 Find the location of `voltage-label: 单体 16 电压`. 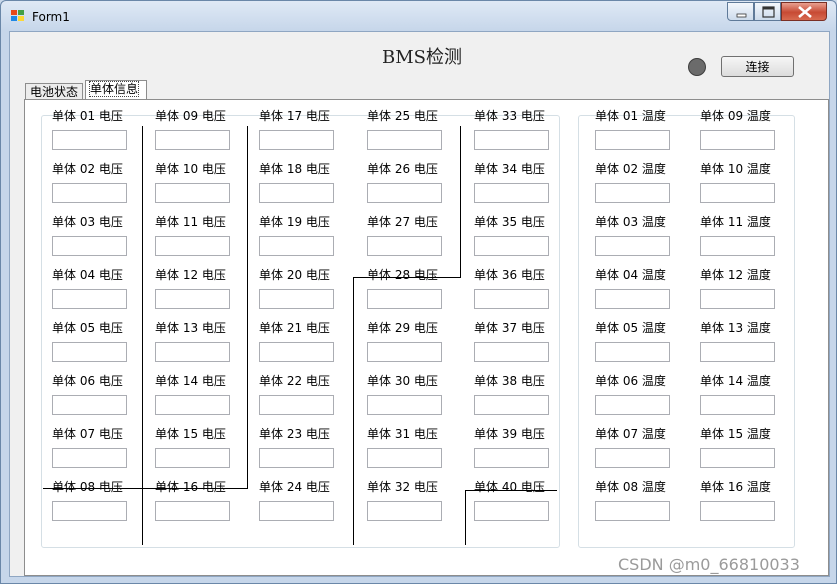

voltage-label: 单体 16 电压 is located at coordinates (190, 487).